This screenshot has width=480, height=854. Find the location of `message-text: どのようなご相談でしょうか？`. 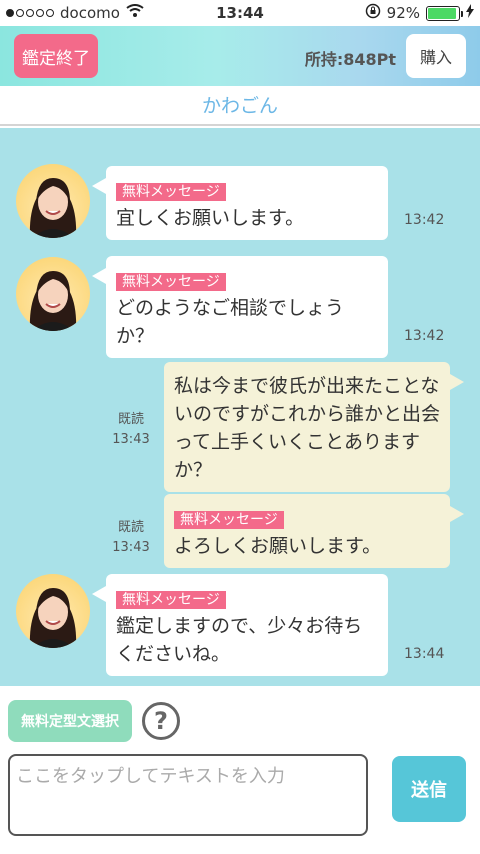

message-text: どのようなご相談でしょうか？ is located at coordinates (230, 322).